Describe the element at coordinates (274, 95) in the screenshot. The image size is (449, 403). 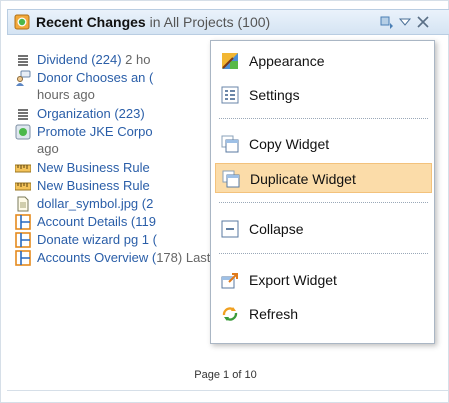
I see `menu-item-label: Settings` at that location.